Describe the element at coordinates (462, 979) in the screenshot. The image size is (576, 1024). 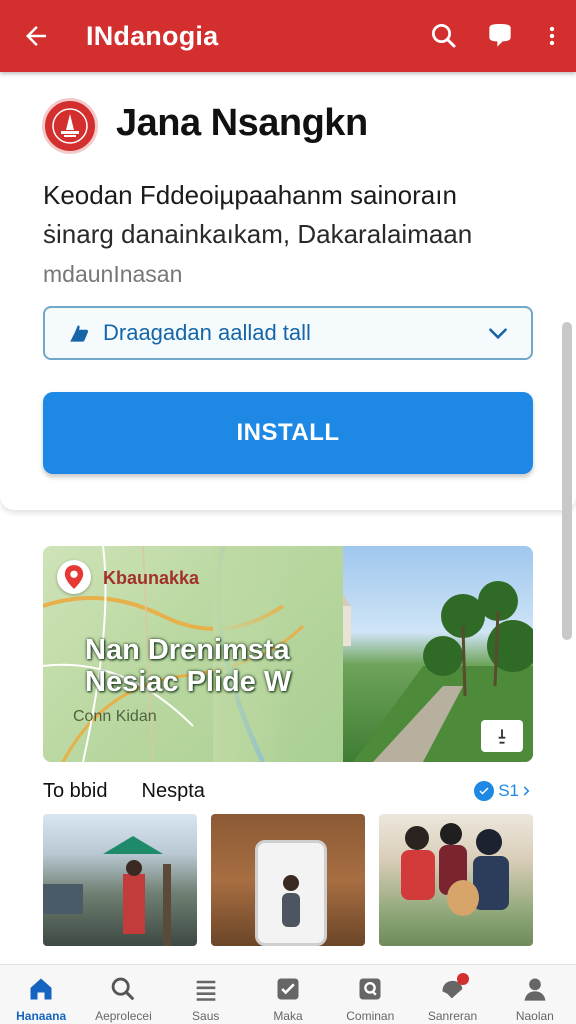
I see `notification-badge` at that location.